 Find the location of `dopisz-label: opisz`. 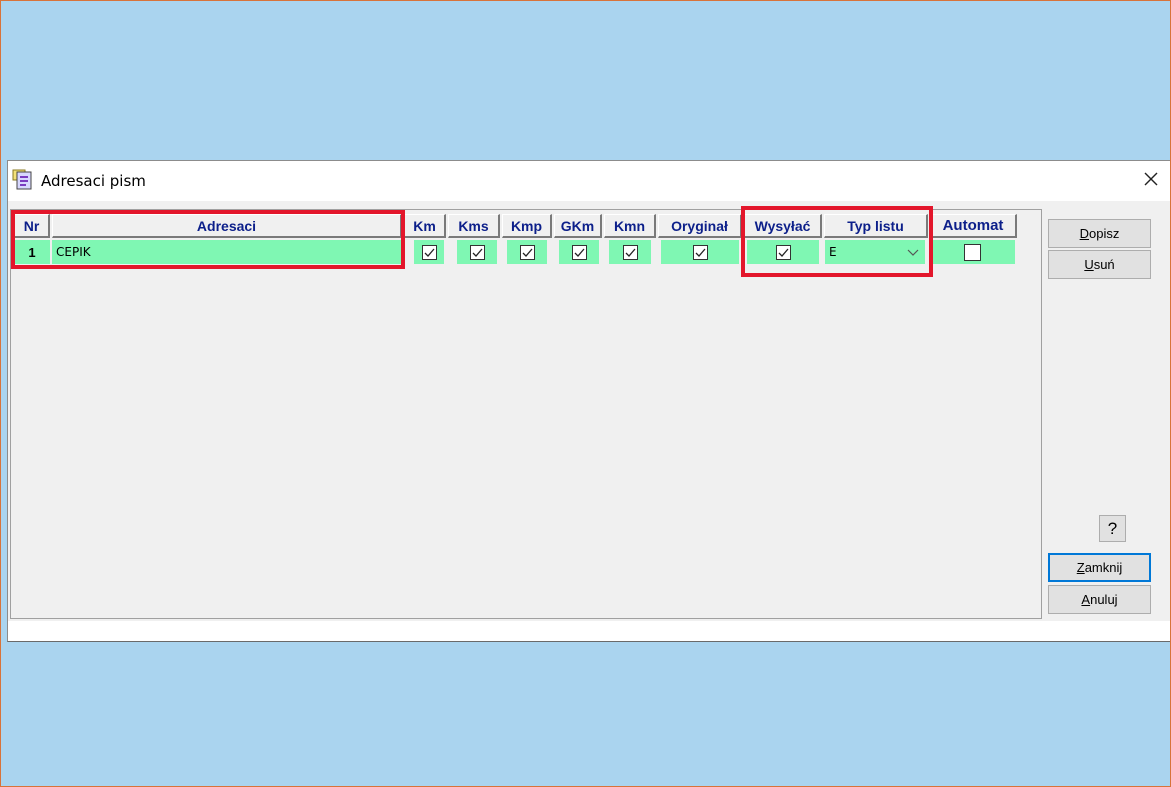

dopisz-label: opisz is located at coordinates (1104, 233).